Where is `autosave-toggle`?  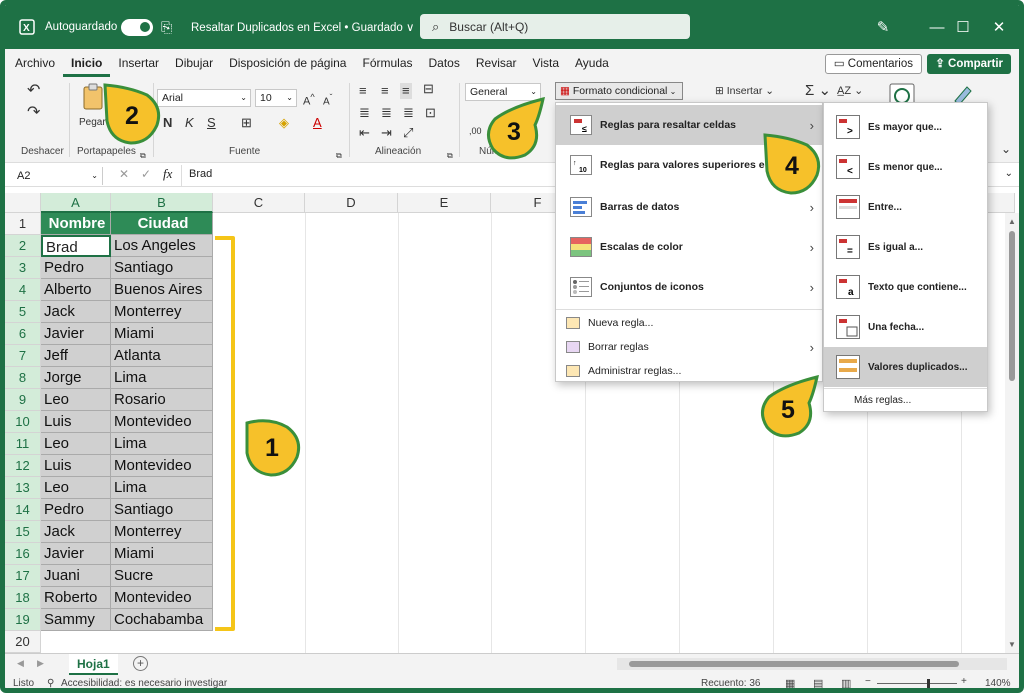
autosave-toggle is located at coordinates (137, 27).